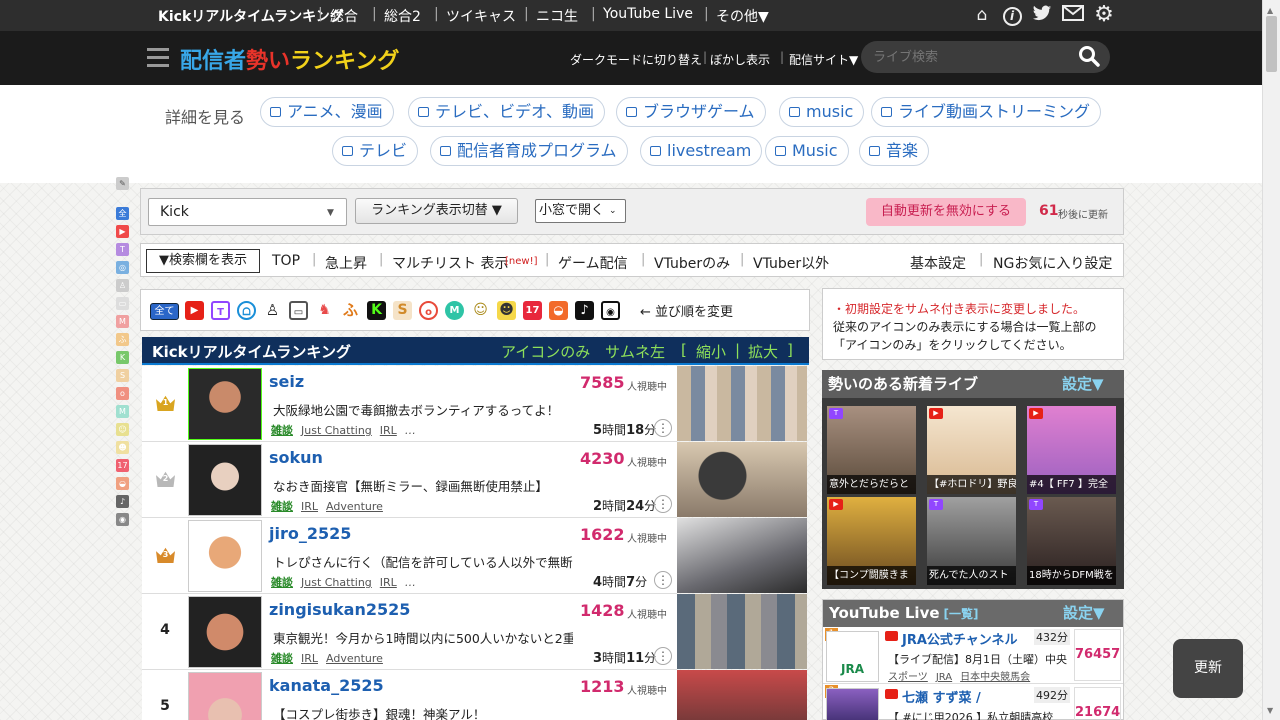  Describe the element at coordinates (871, 450) in the screenshot. I see `new-live-thumbnail: T 意外とだらだらと` at that location.